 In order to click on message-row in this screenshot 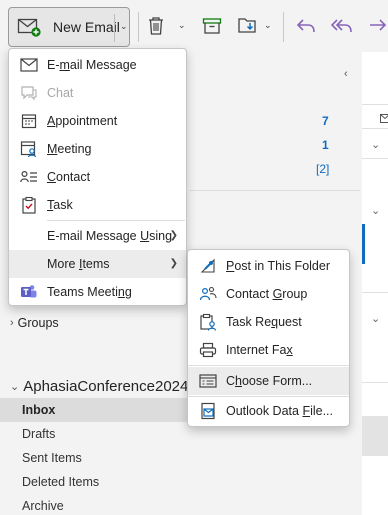, I will do `click(375, 436)`.